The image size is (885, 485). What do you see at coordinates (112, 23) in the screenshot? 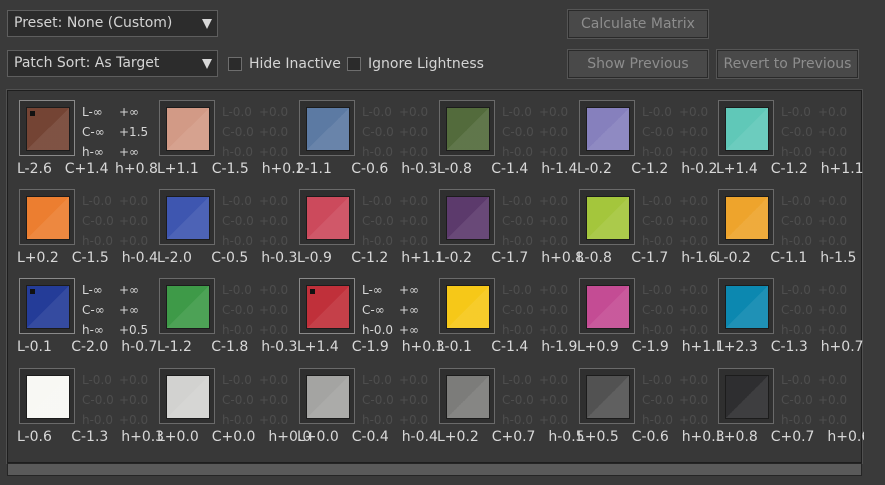
I see `preset-dropdown: Preset: None (Custom)` at bounding box center [112, 23].